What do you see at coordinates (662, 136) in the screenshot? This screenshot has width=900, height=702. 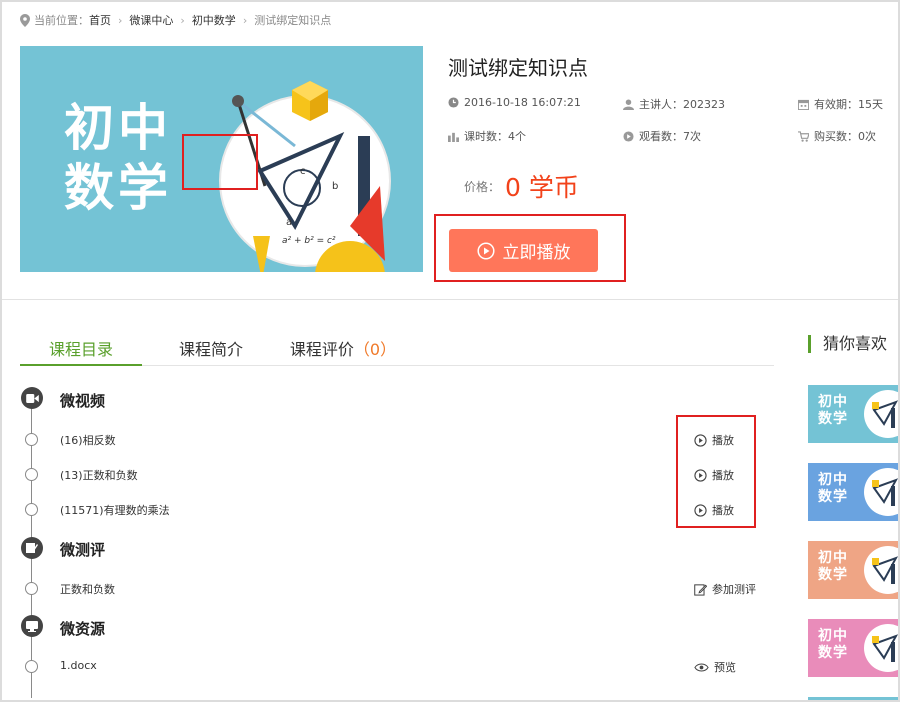 I see `view-count: 观看数：7次` at bounding box center [662, 136].